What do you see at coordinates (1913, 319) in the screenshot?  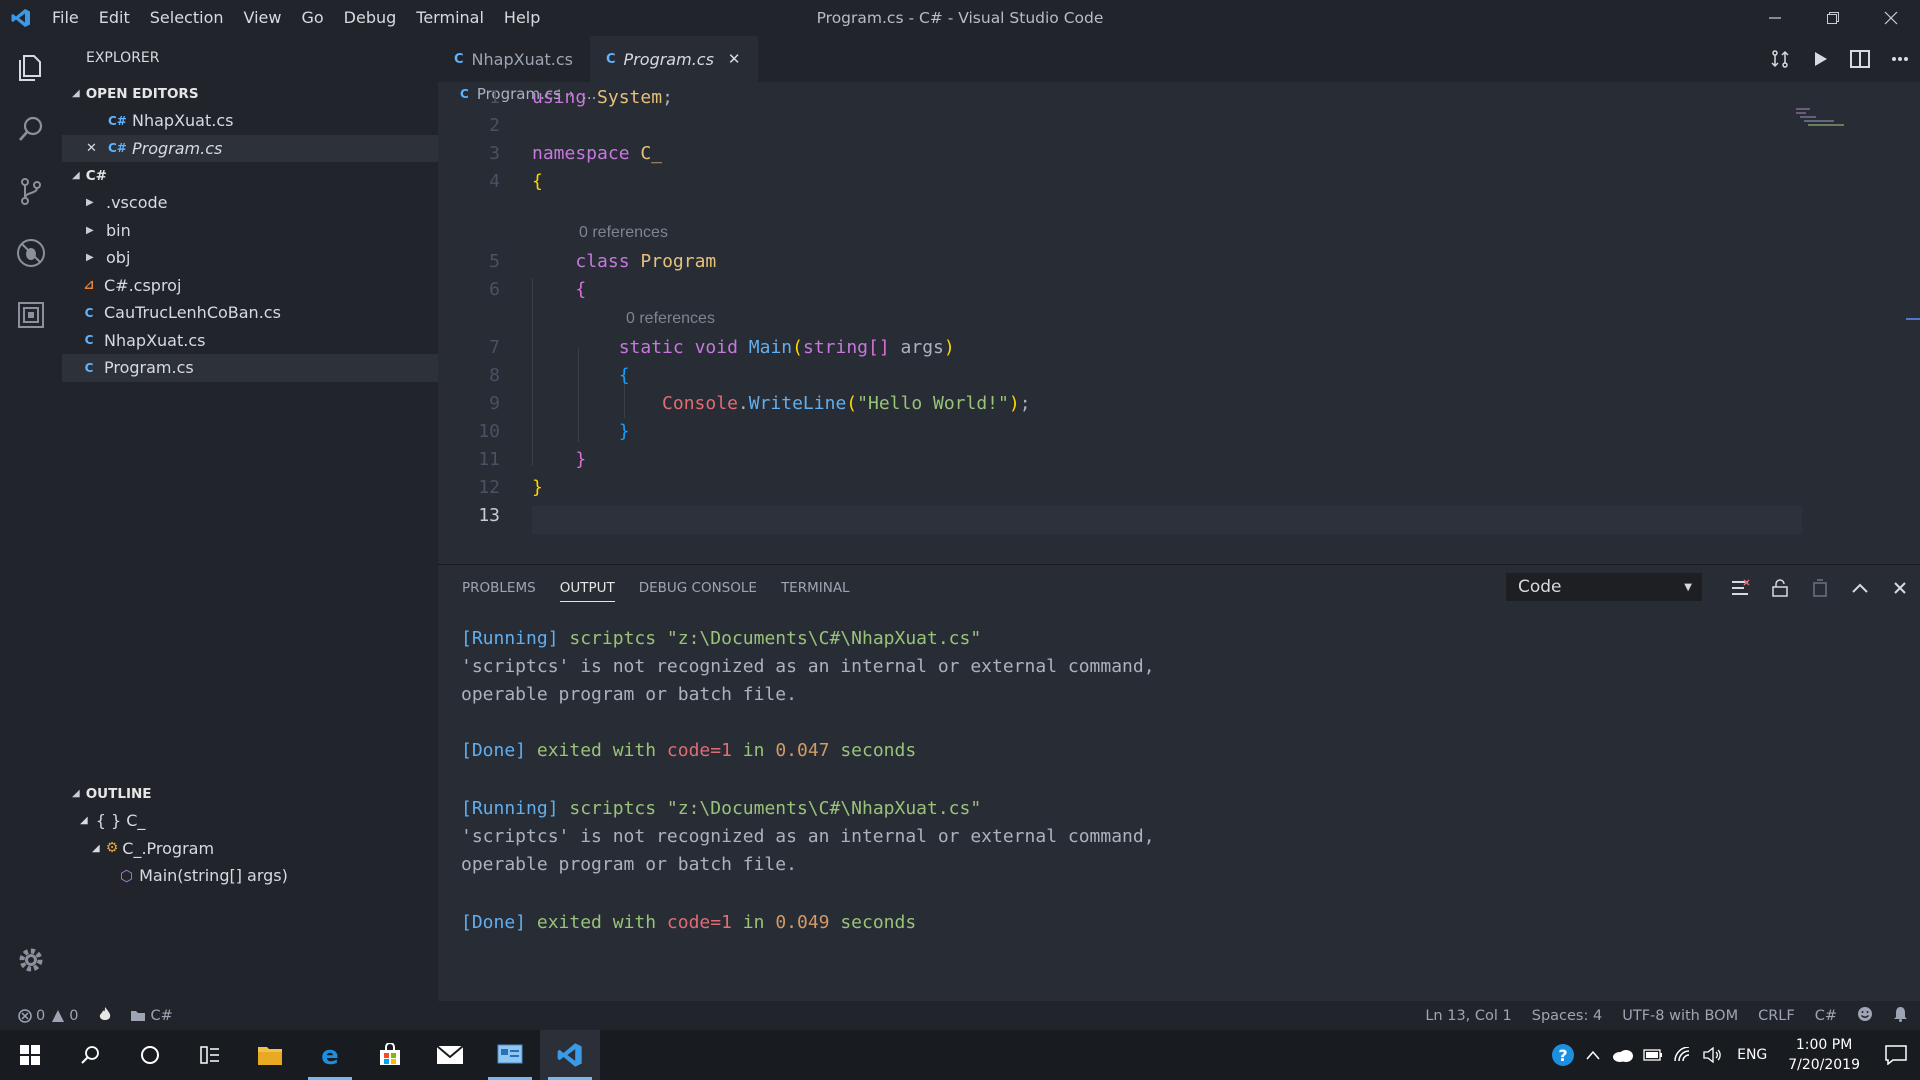 I see `scrollbar-indicator` at bounding box center [1913, 319].